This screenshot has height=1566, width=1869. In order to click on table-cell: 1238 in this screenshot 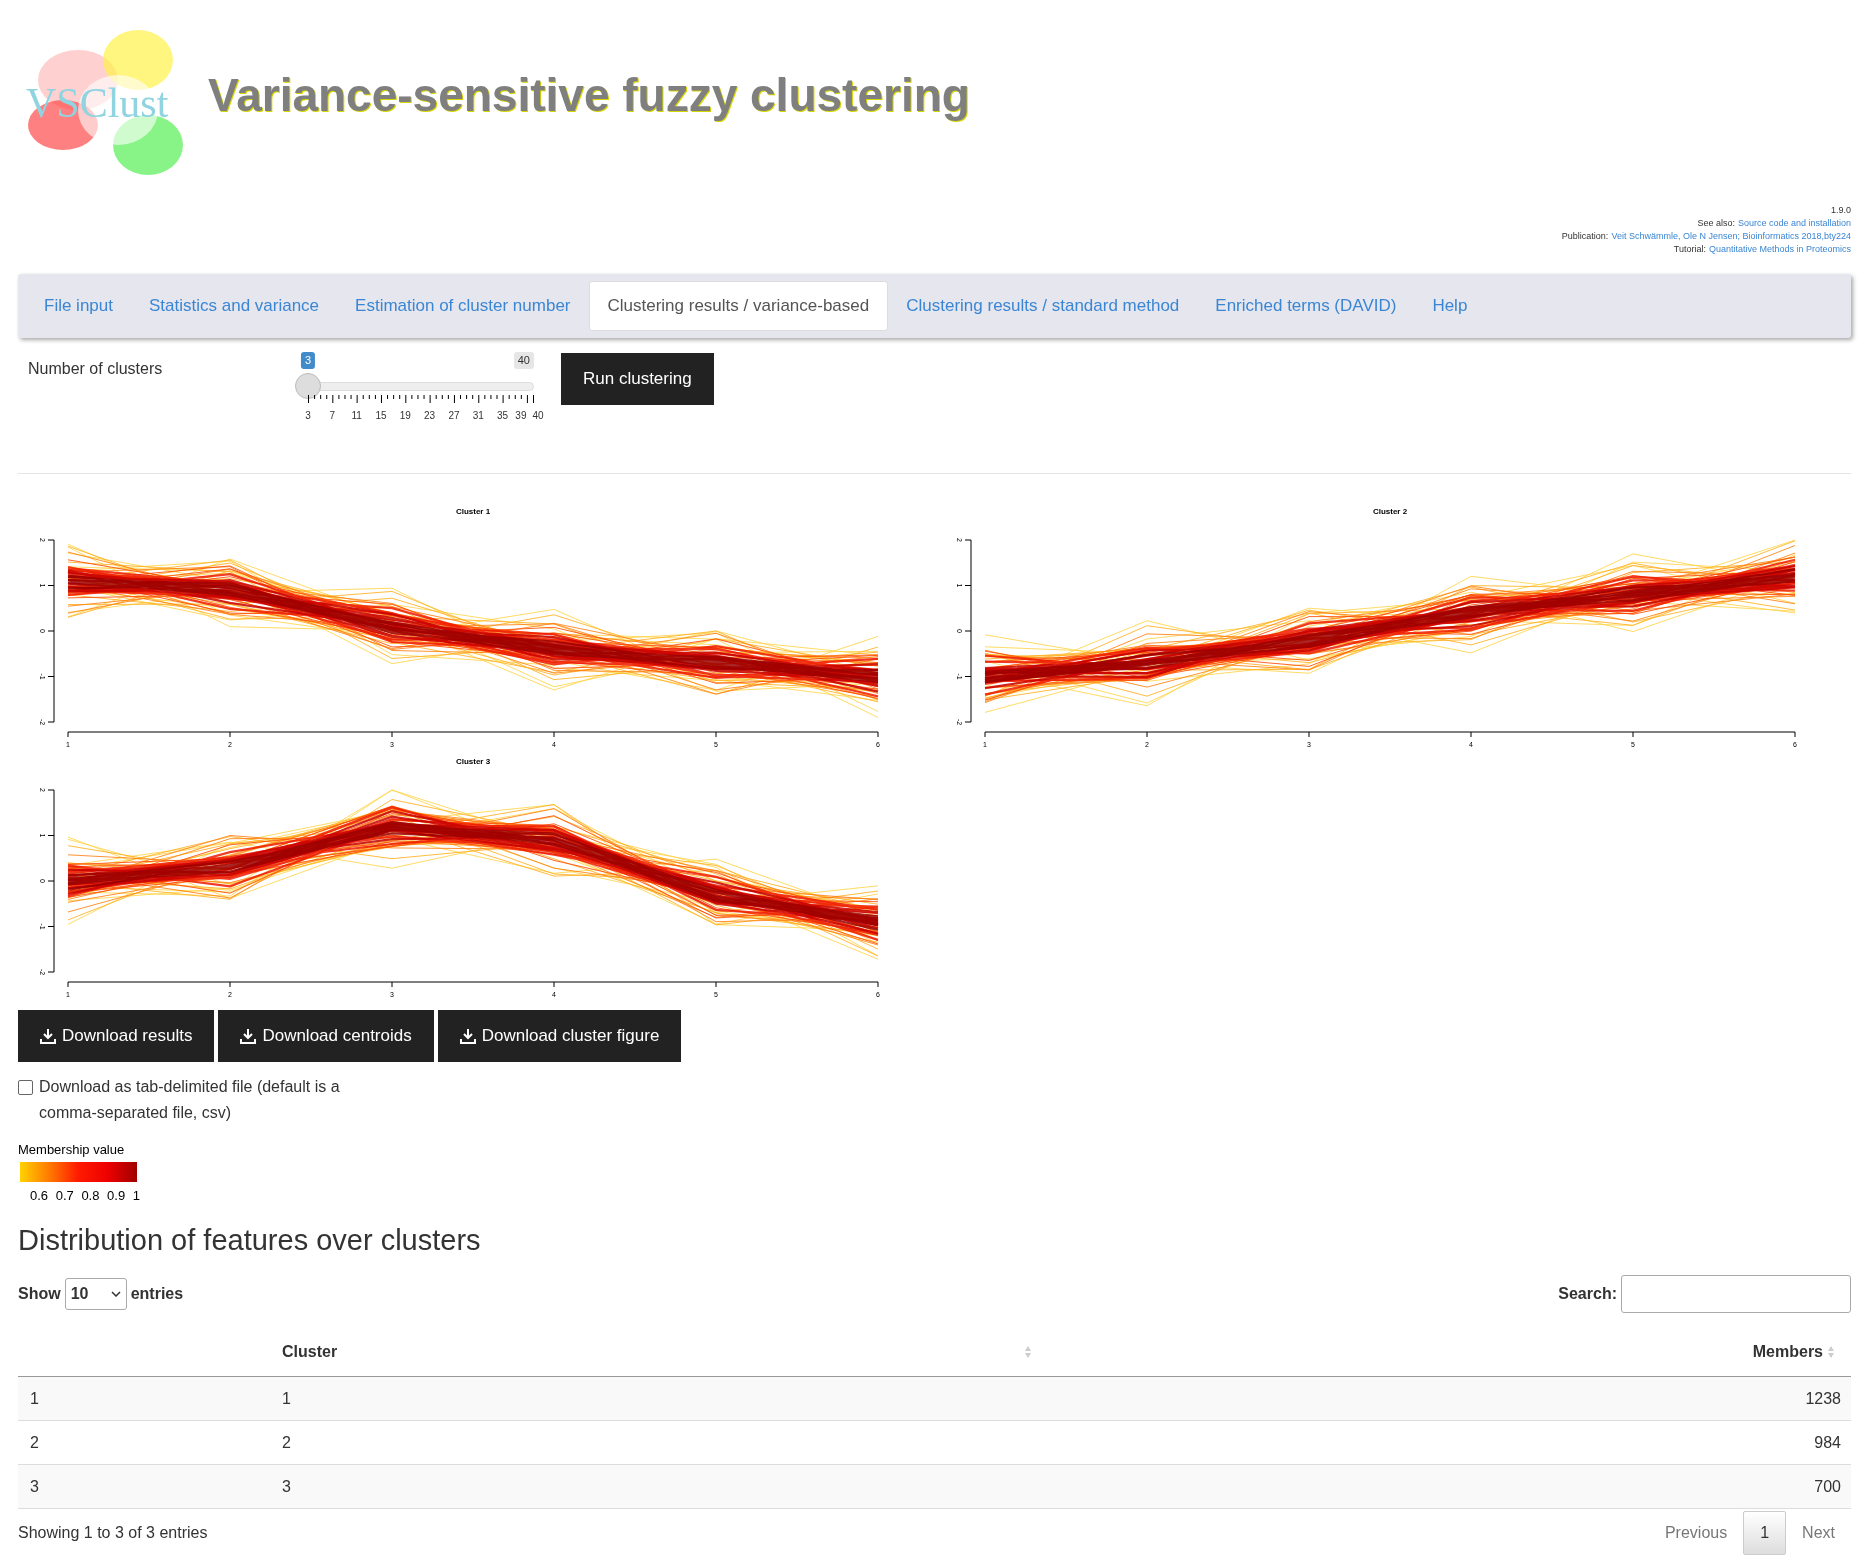, I will do `click(1447, 1398)`.